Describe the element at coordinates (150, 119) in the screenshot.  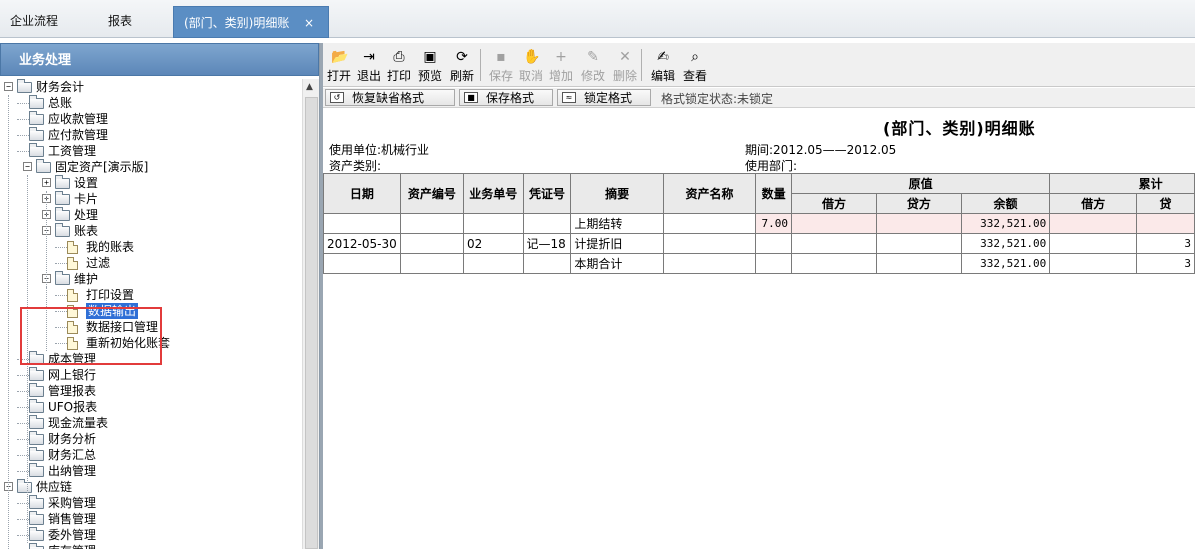
I see `tree-item: 应收款管理` at that location.